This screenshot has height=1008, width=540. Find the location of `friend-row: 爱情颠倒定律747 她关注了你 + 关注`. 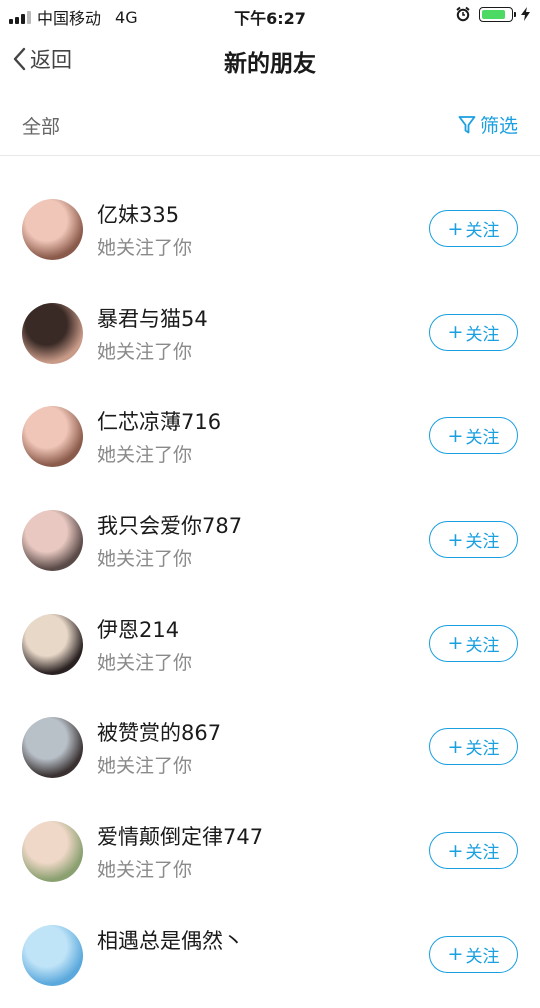

friend-row: 爱情颠倒定律747 她关注了你 + 关注 is located at coordinates (270, 852).